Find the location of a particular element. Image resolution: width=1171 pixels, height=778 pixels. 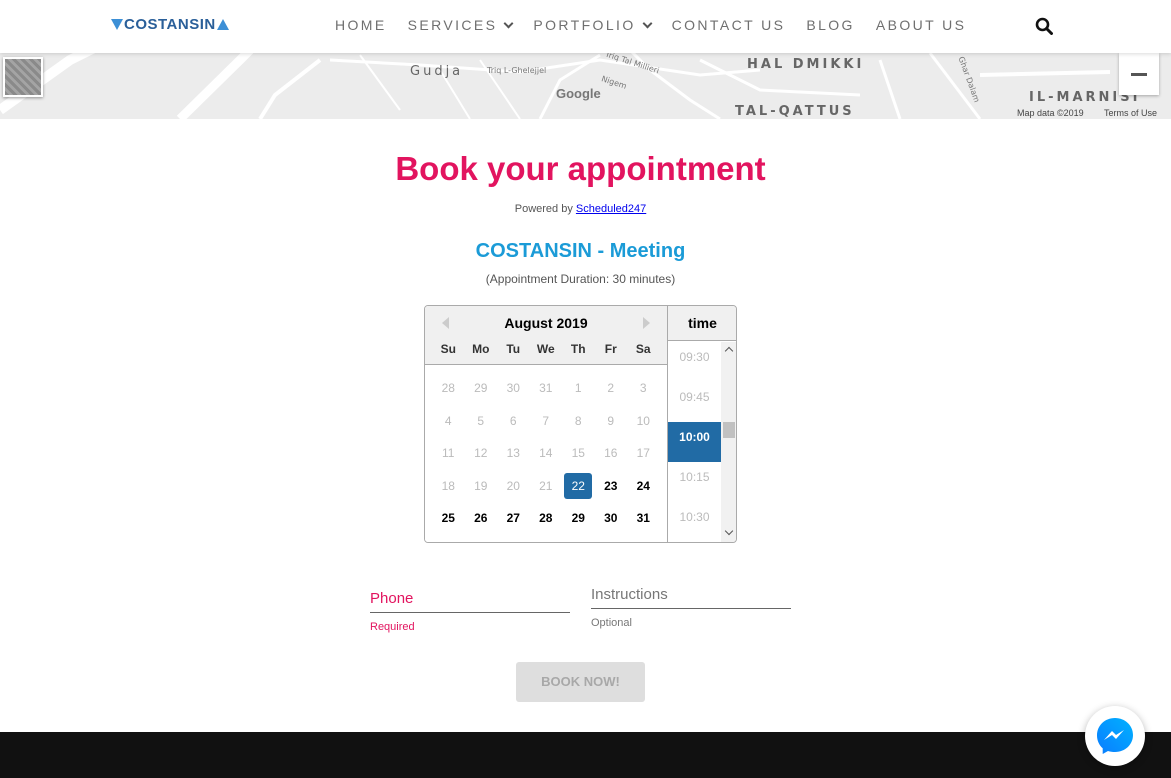

site-footer is located at coordinates (585, 755).